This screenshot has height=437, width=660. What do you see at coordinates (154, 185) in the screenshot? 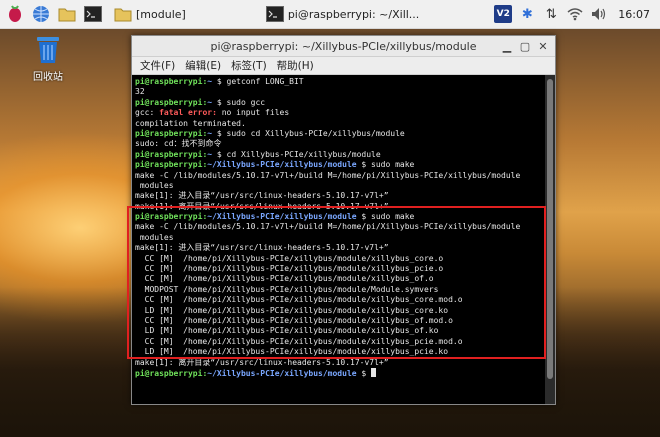
I see `output-text: modules` at bounding box center [154, 185].